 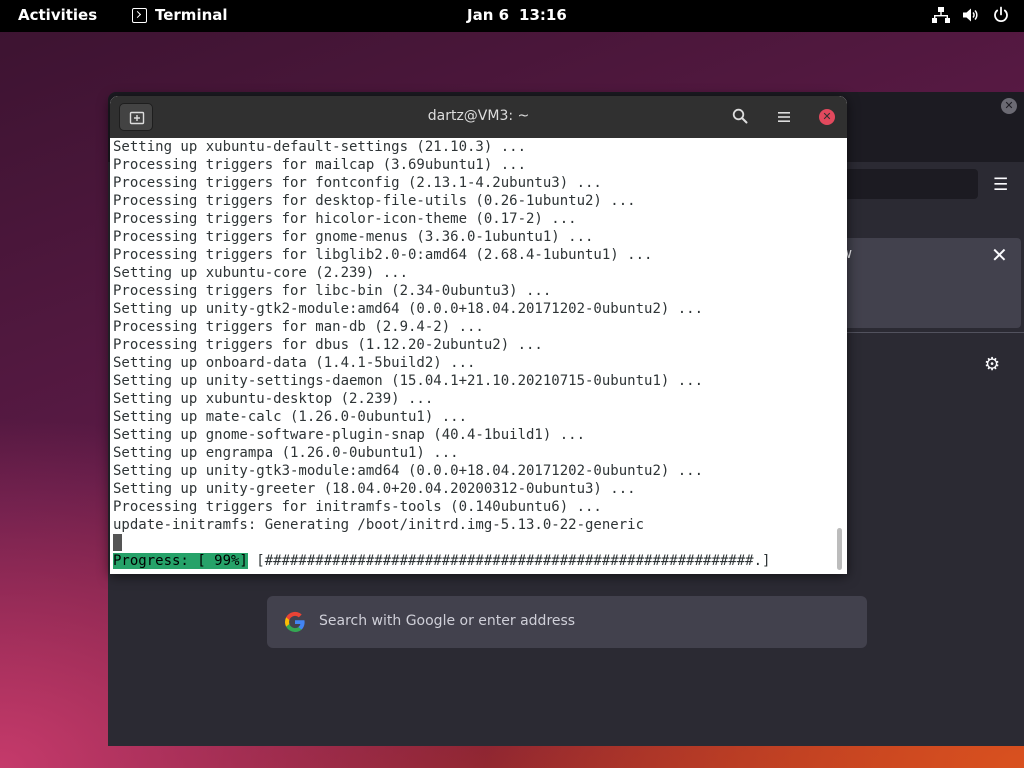 I want to click on top-bar: Activities Terminal Jan 6 13:16, so click(x=512, y=16).